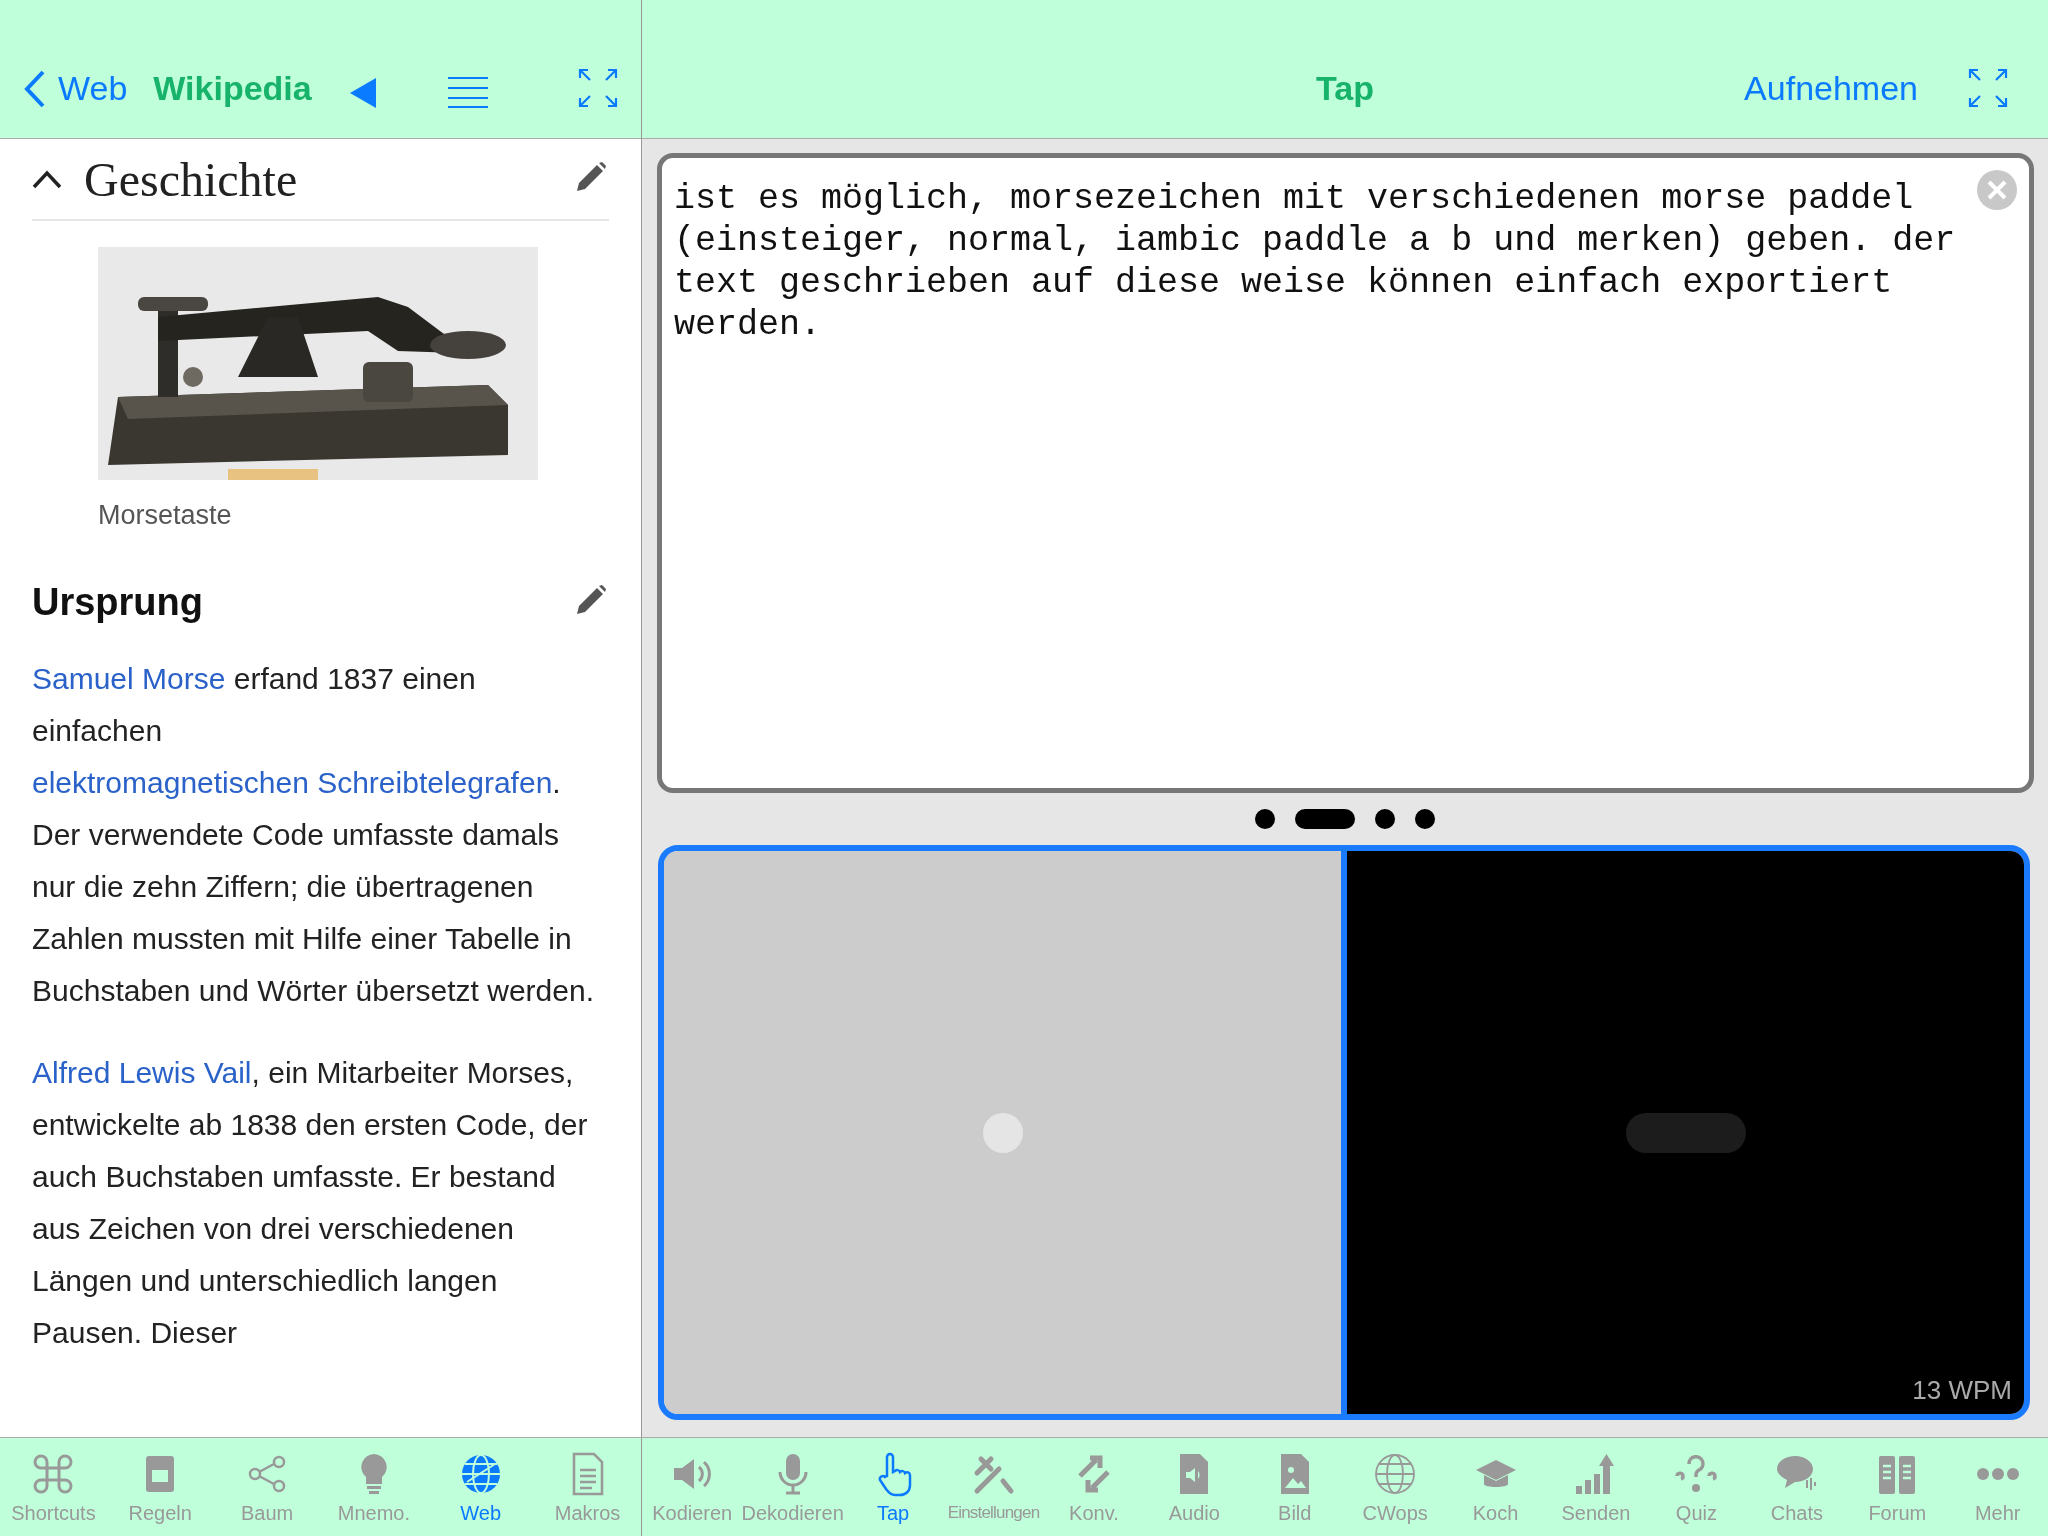 The width and height of the screenshot is (2048, 1536). I want to click on paragraph: Samuel Morse erfand 1837 einen einfachen elektromagnetischen Schreibtelegrafen. Der verwendete Code umfasste damals nur die zehn Ziffern; die übertragenen Zahlen mussten mit Hilfe einer Tabelle in Buchstaben und Wörter übersetzt werden., so click(313, 835).